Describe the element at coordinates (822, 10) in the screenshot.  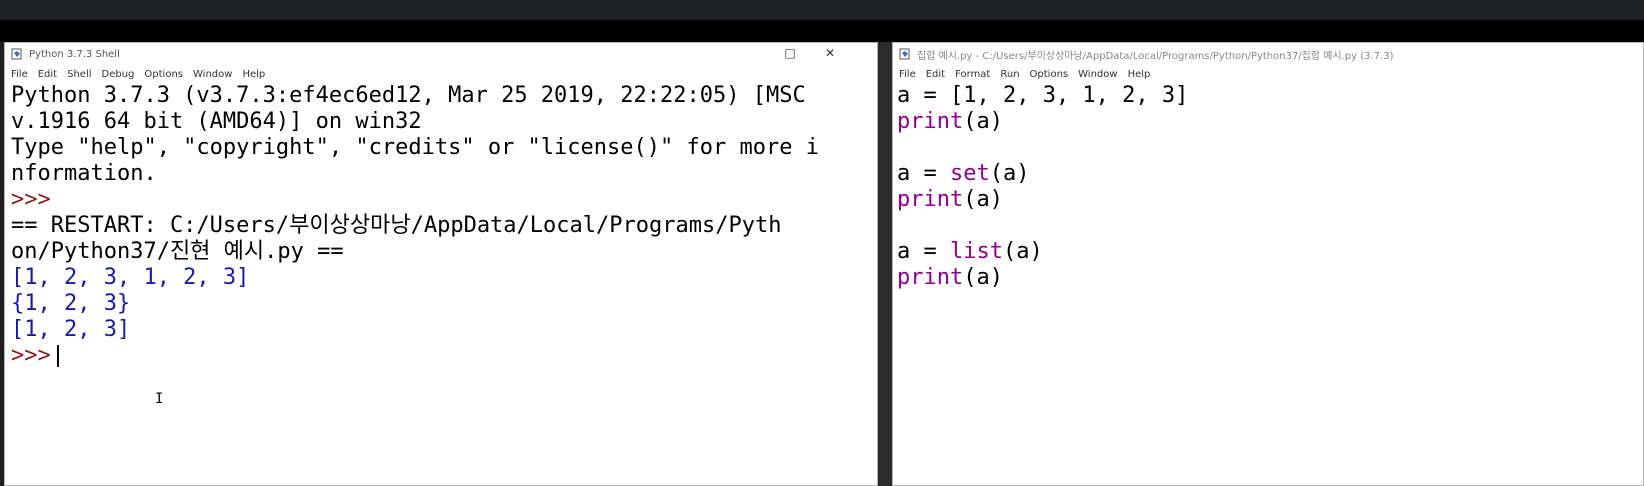
I see `desktop-top-bar` at that location.